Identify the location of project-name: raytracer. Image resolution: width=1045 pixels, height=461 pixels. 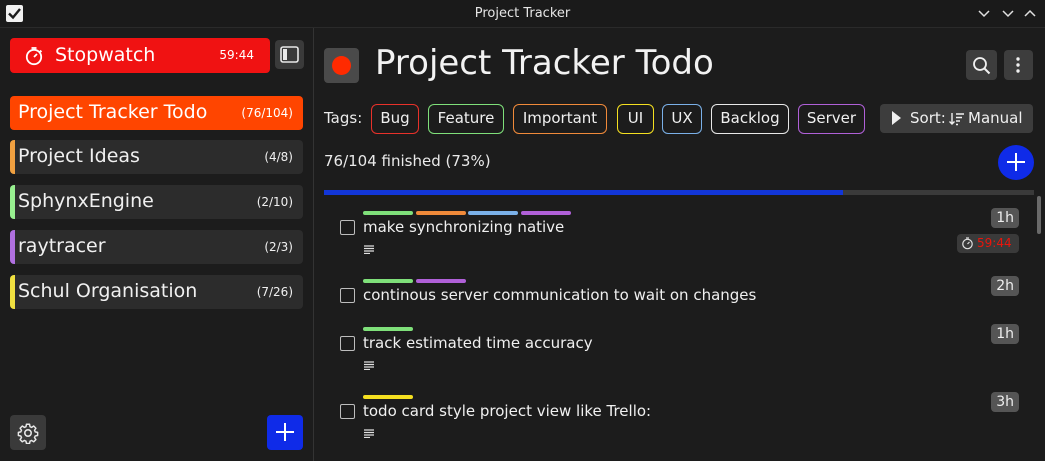
(62, 246).